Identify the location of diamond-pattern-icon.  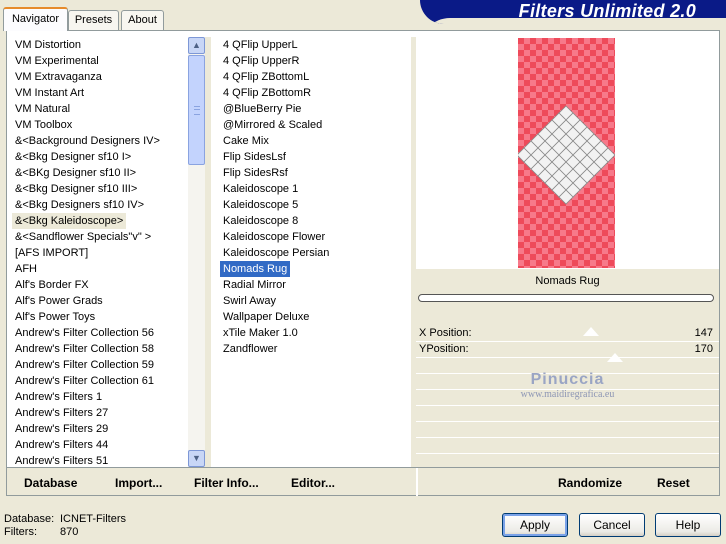
(566, 155).